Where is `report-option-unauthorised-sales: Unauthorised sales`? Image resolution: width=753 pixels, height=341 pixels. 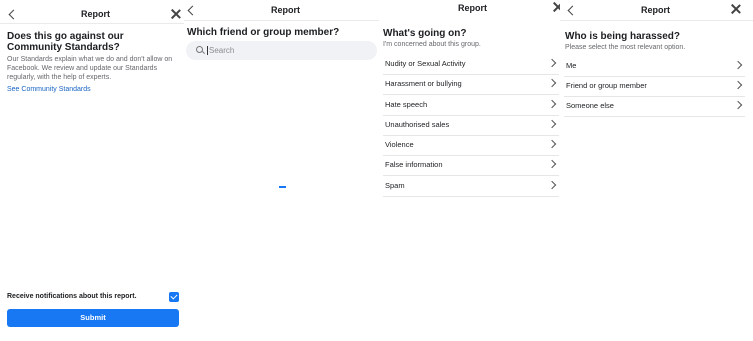 report-option-unauthorised-sales: Unauthorised sales is located at coordinates (471, 125).